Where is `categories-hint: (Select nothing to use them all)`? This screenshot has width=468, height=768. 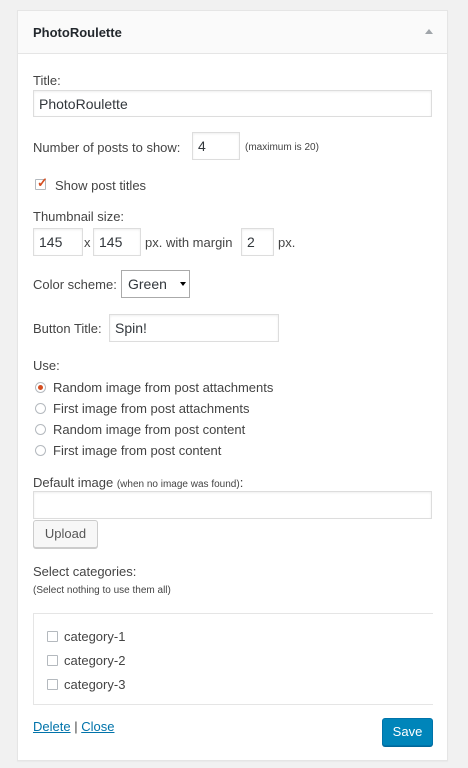 categories-hint: (Select nothing to use them all) is located at coordinates (102, 590).